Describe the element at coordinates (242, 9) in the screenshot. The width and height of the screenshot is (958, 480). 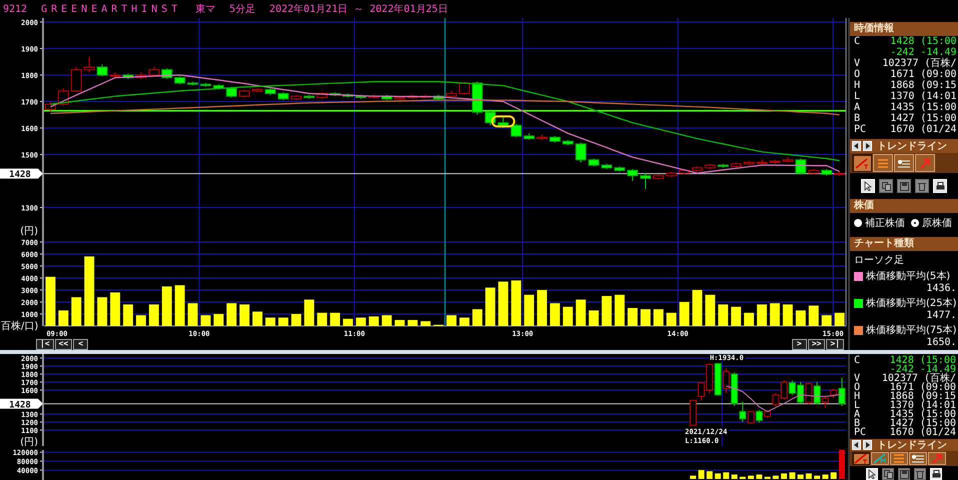
I see `interval-label: 5分足` at that location.